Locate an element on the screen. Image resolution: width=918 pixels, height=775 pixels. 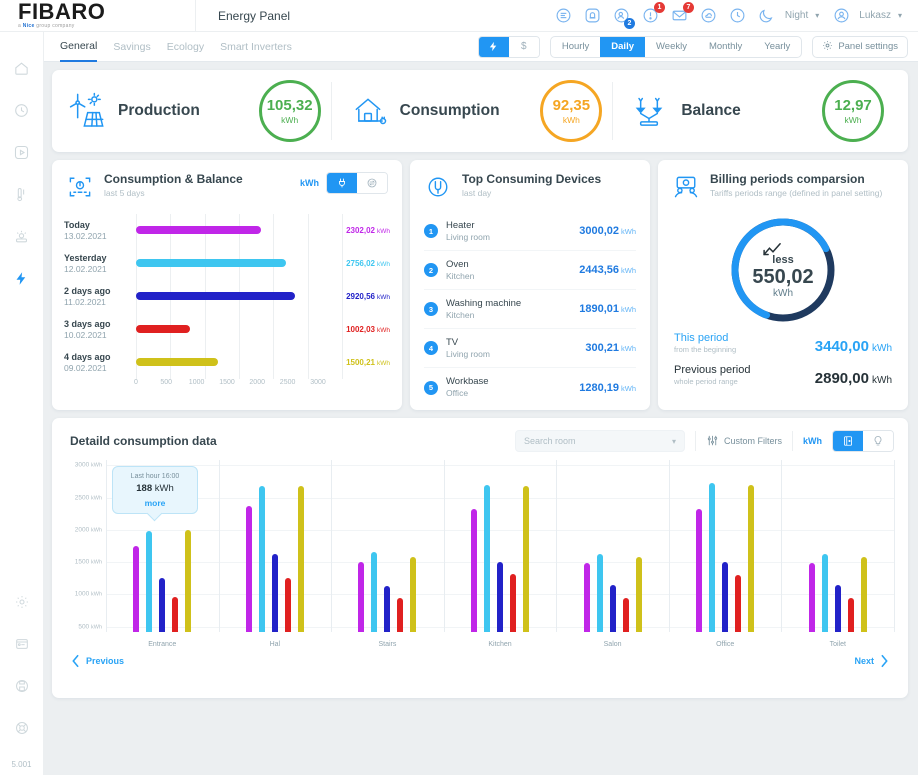
moon-icon is located at coordinates (767, 16).